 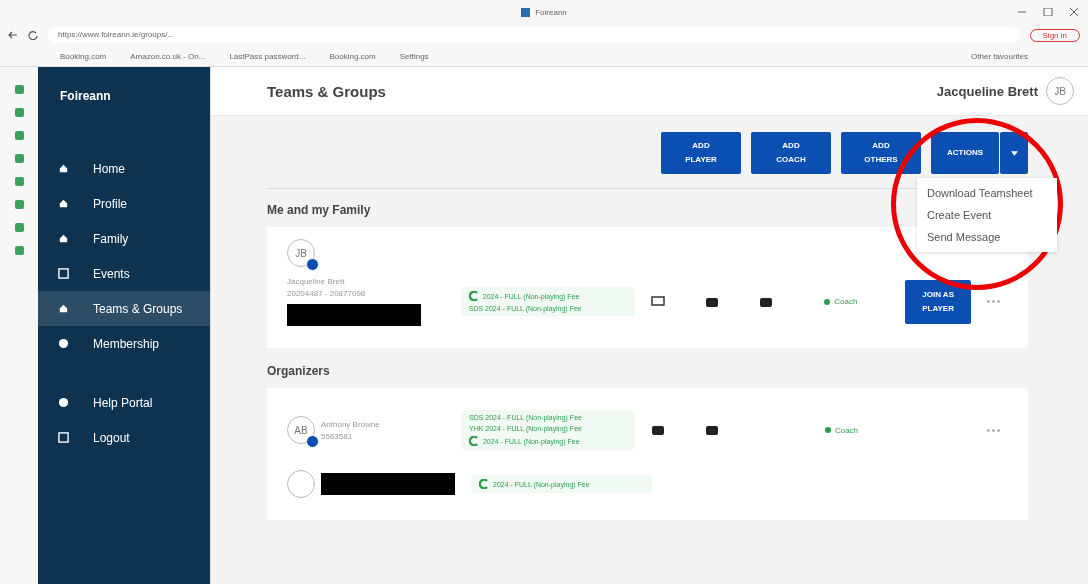 I want to click on page-title: Teams & Groups, so click(x=327, y=91).